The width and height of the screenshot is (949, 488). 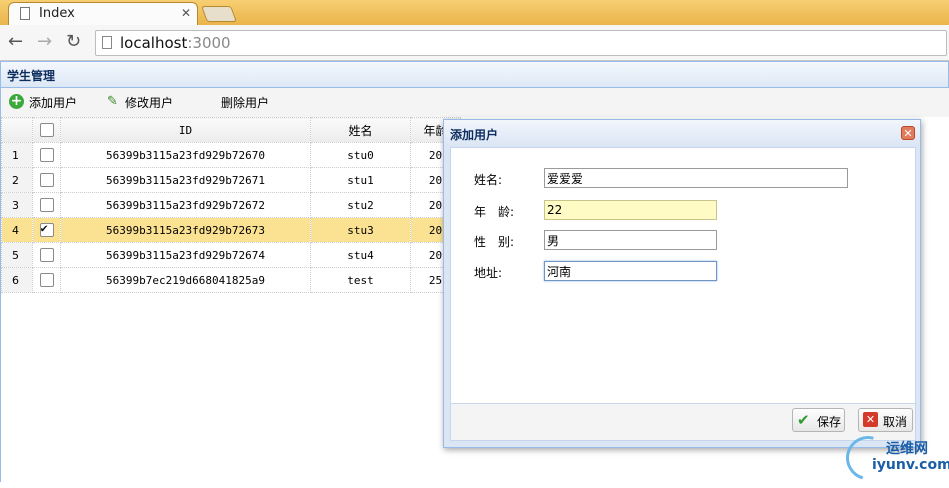 I want to click on table-row: 456399b3115a23fd929b72673stu320, so click(x=231, y=230).